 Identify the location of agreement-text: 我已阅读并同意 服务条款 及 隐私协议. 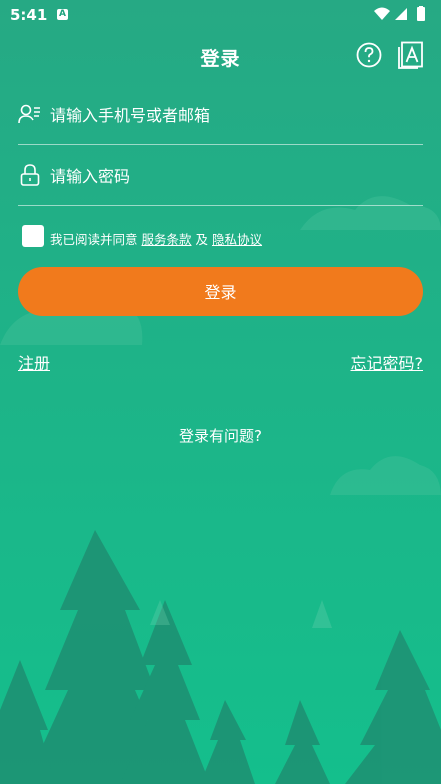
(156, 238).